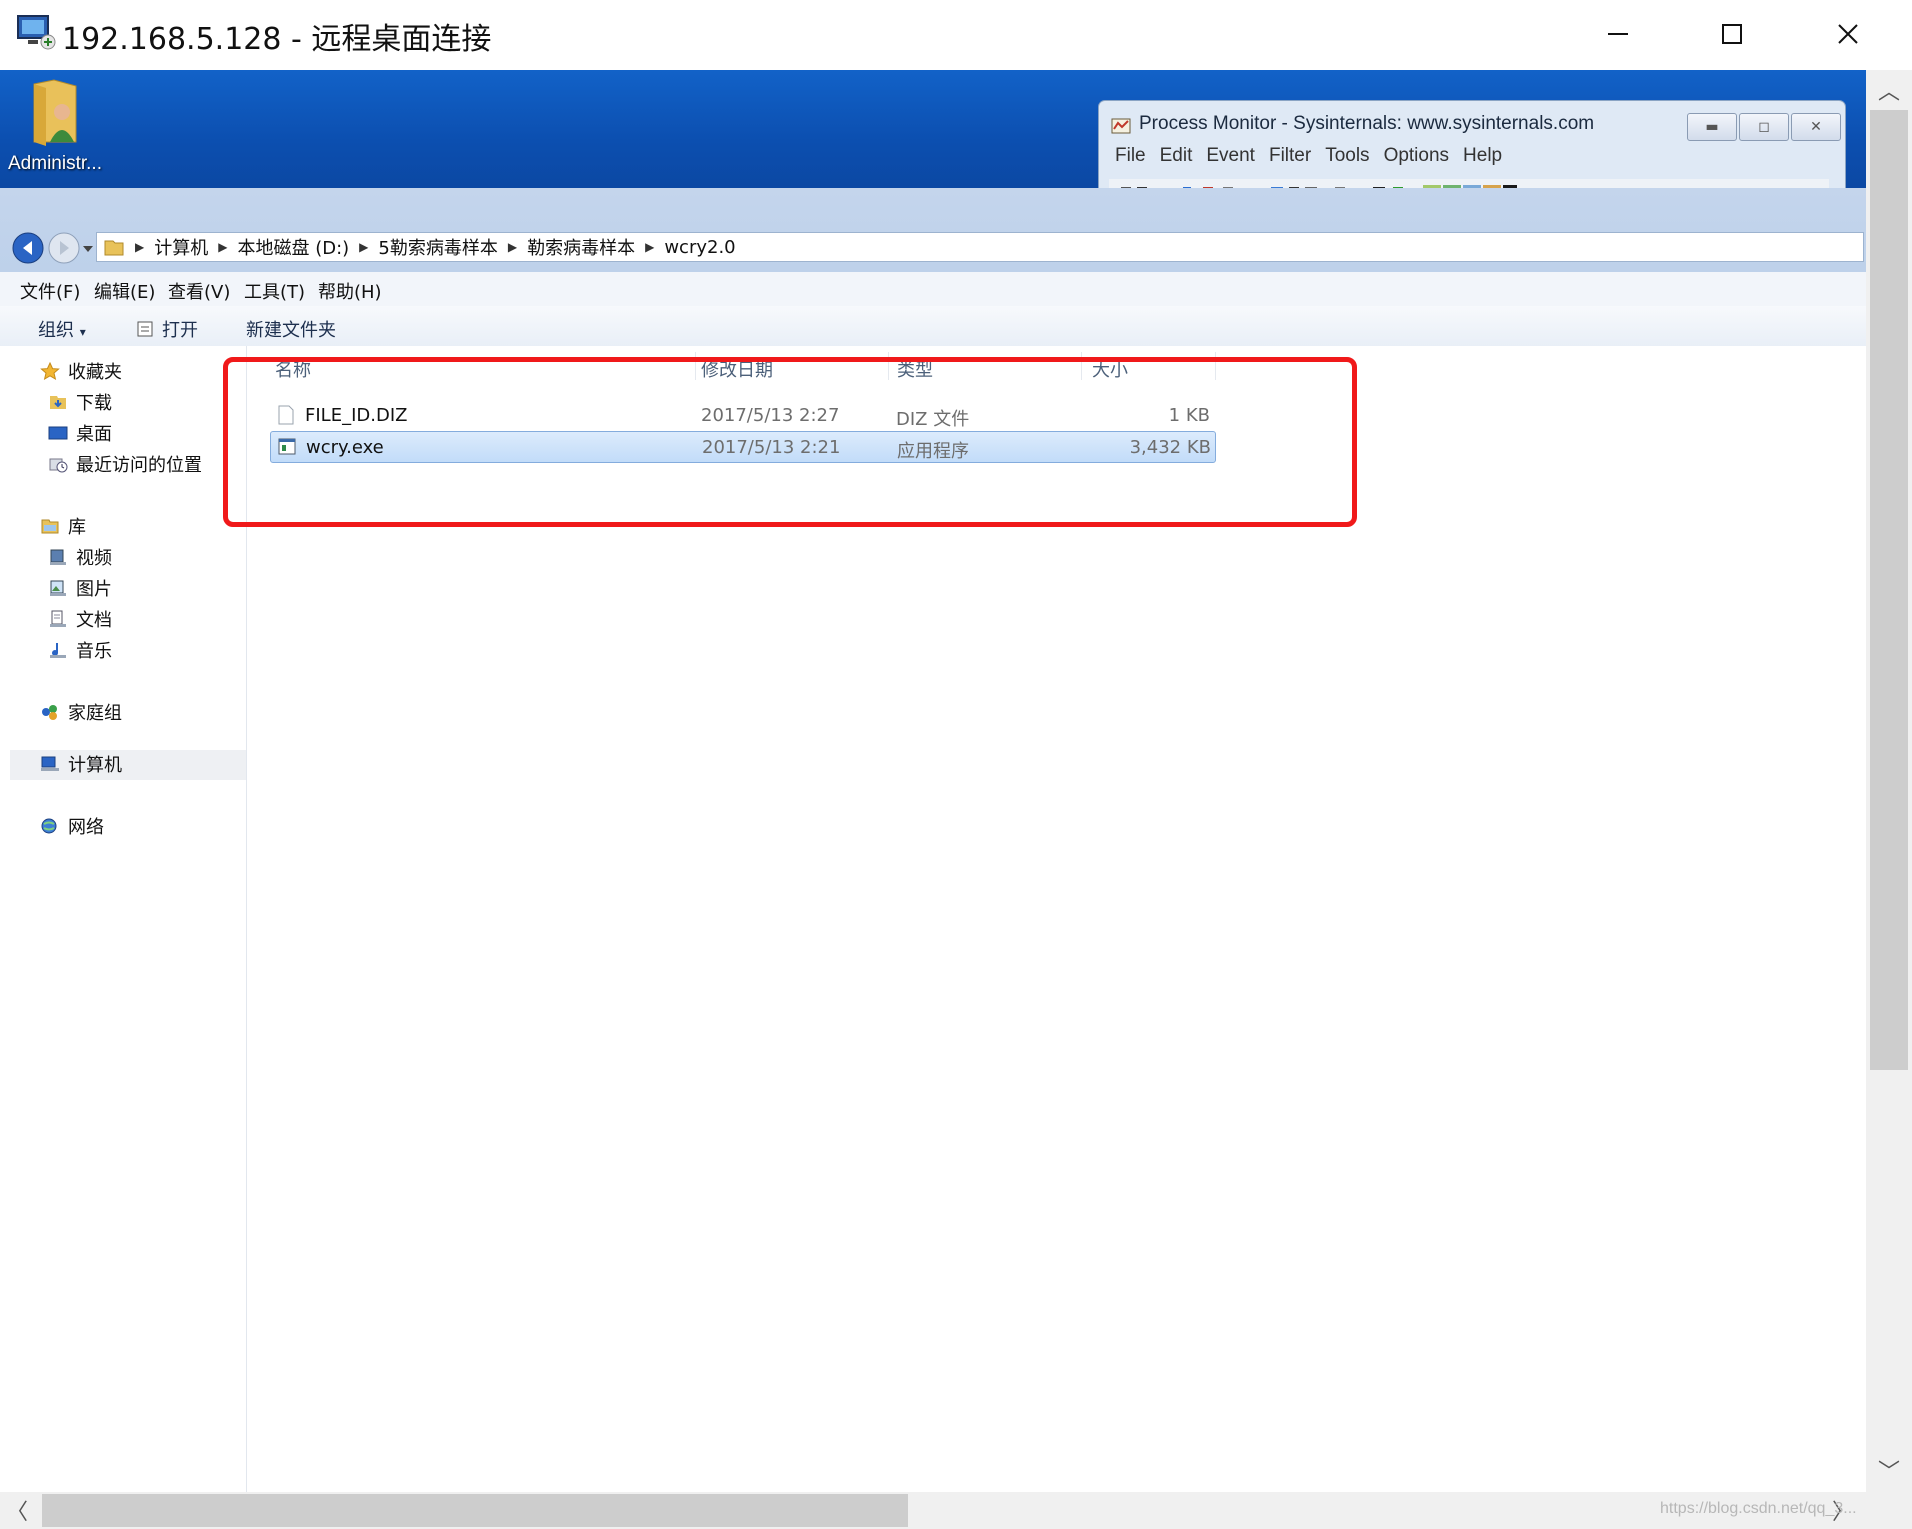 This screenshot has width=1912, height=1529. I want to click on horizontal-scrollbar: 〈 〉, so click(956, 1510).